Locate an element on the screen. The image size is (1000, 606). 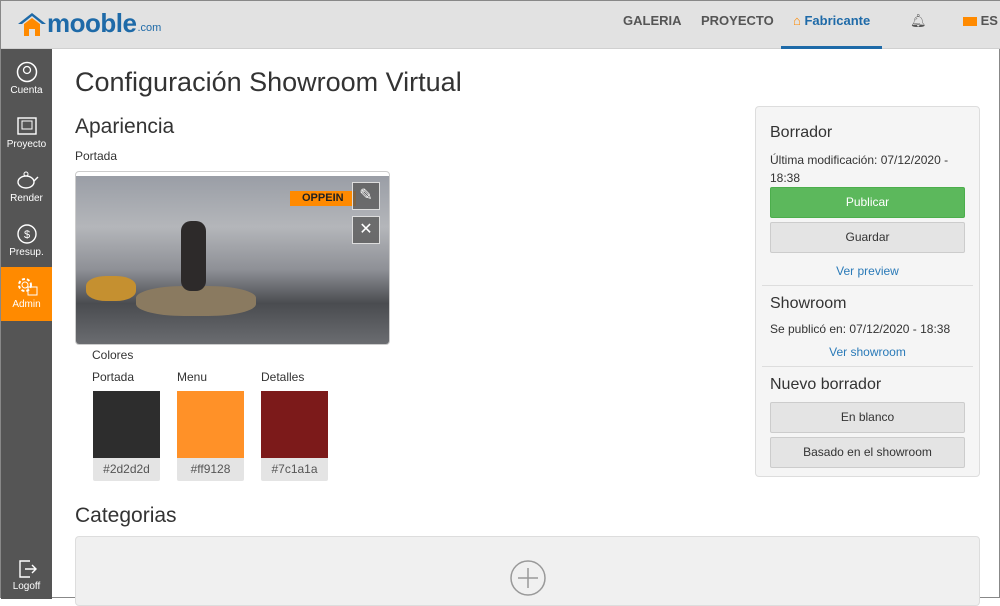
room-icon is located at coordinates (26, 126).